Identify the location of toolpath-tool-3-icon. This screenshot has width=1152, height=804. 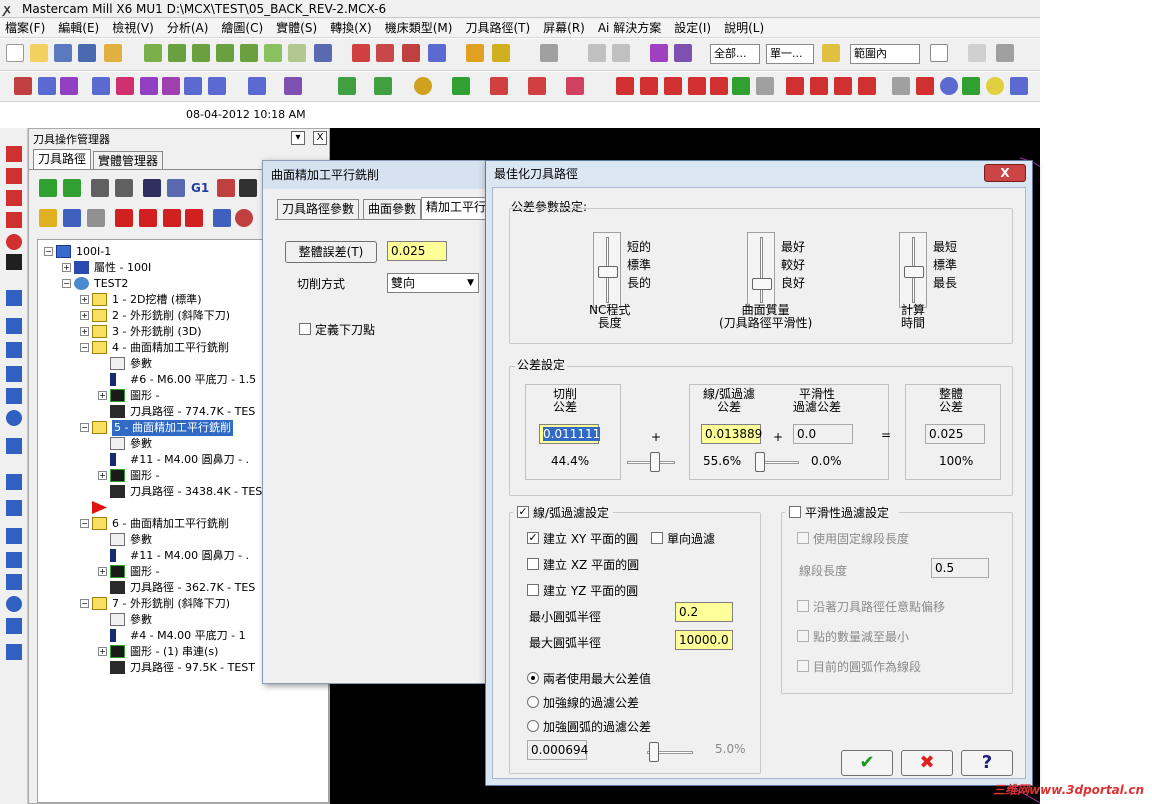
(69, 86).